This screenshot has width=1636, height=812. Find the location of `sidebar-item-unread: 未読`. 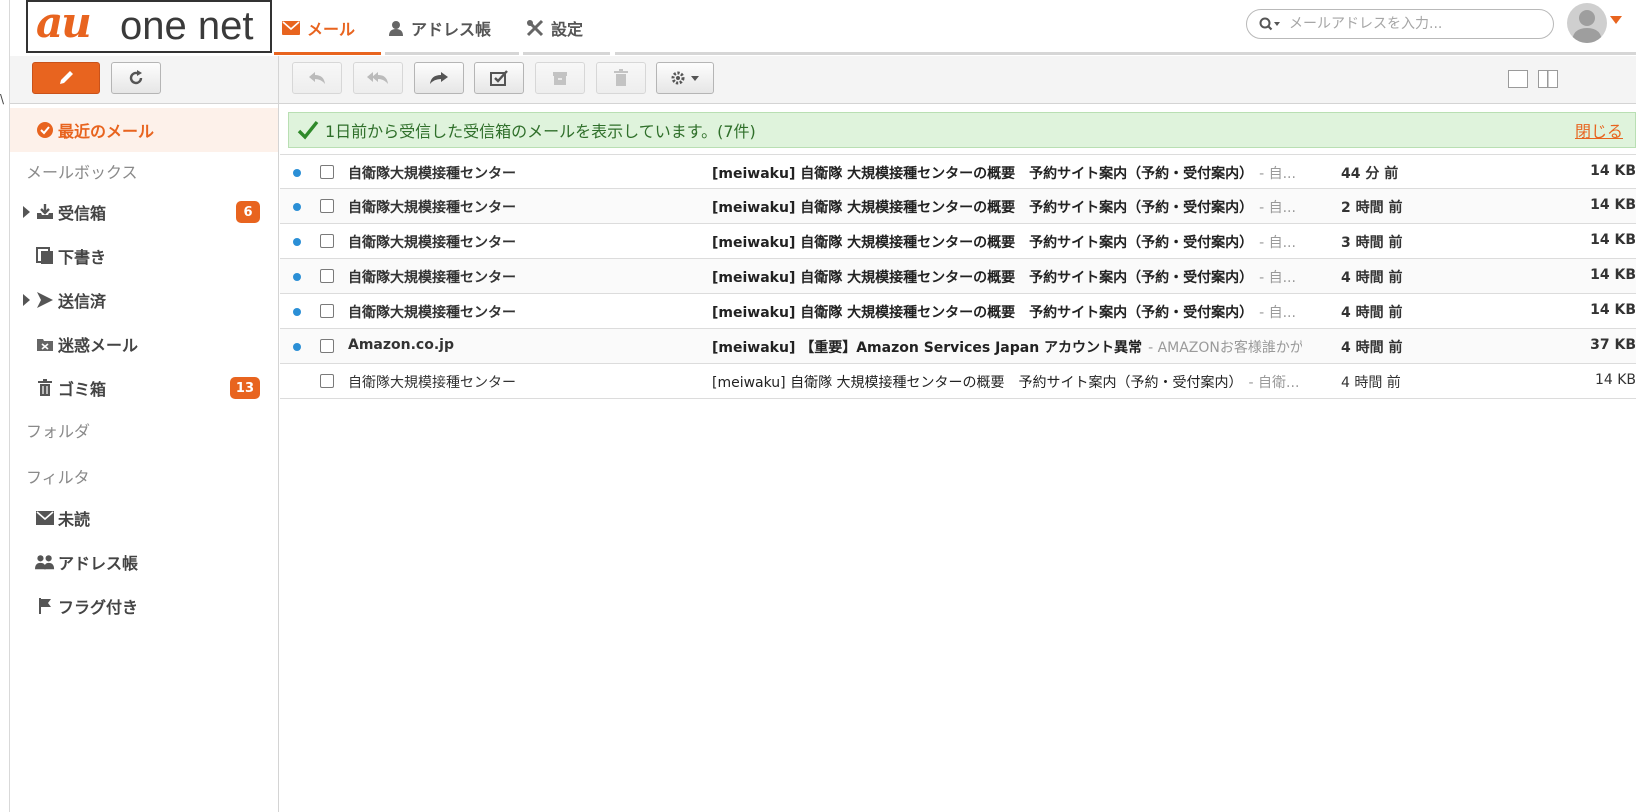

sidebar-item-unread: 未読 is located at coordinates (144, 518).